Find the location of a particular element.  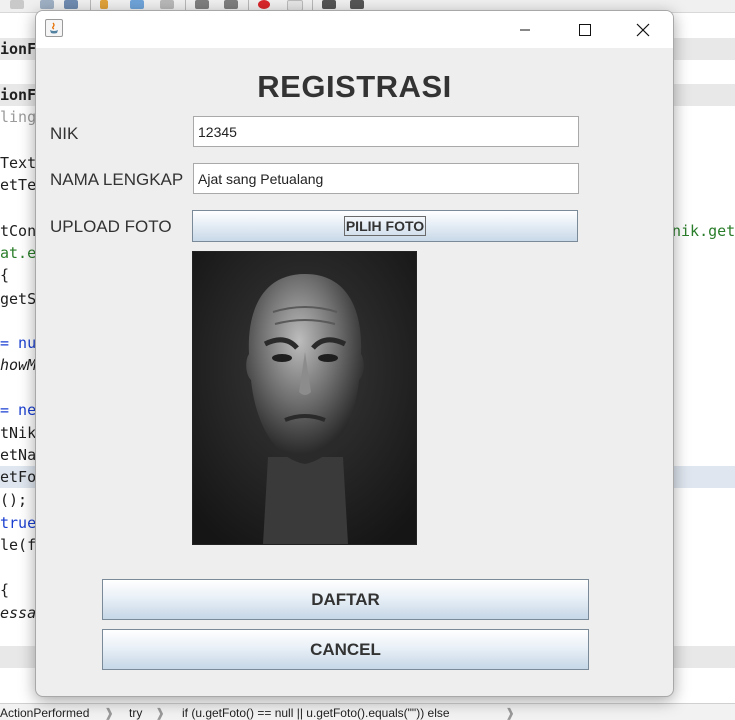

code-fragment: getS is located at coordinates (18, 299).